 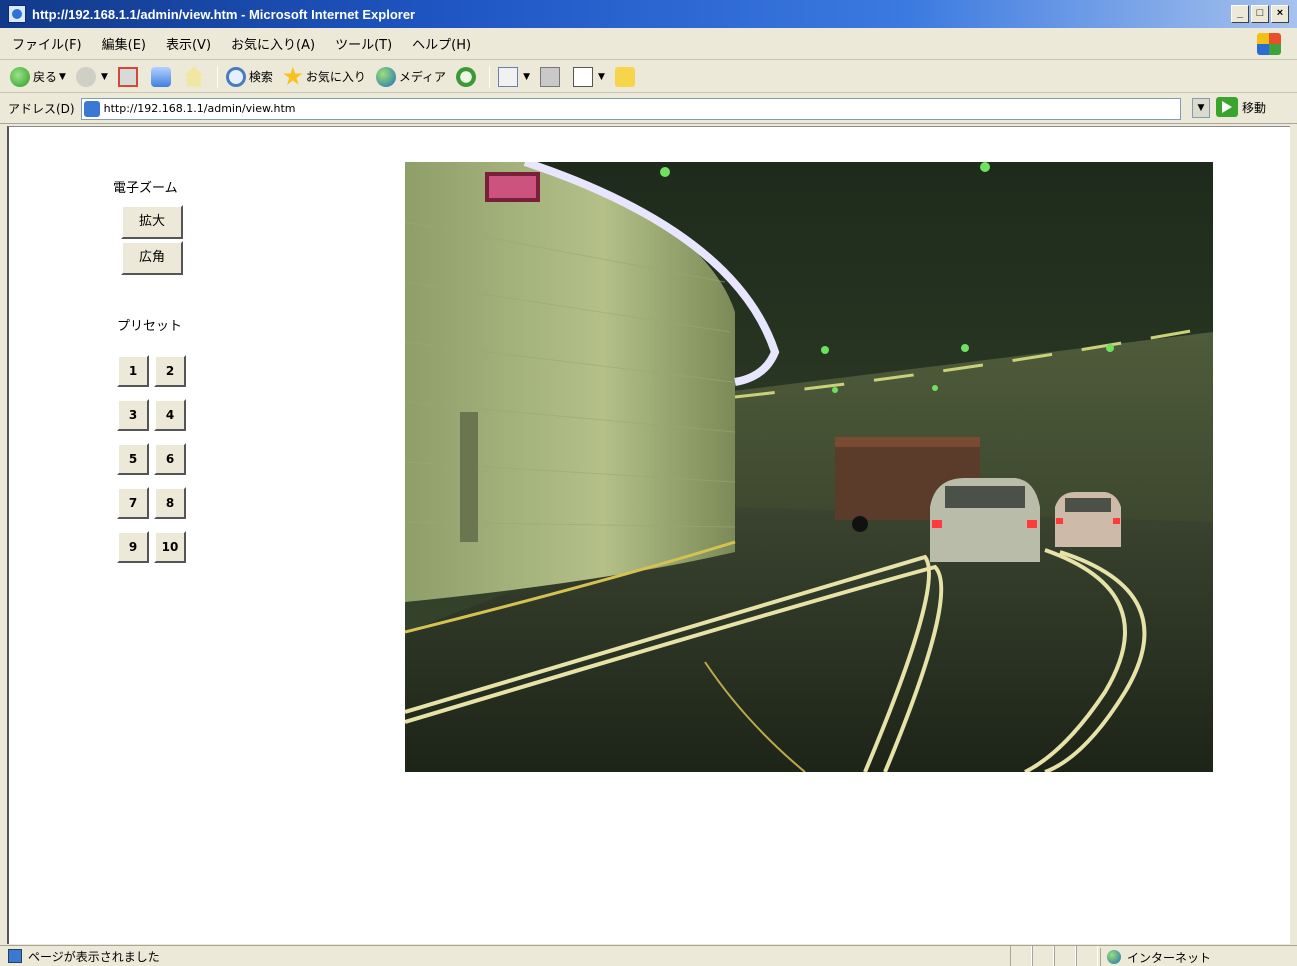 I want to click on zoom-in-button: 拡大, so click(x=152, y=222).